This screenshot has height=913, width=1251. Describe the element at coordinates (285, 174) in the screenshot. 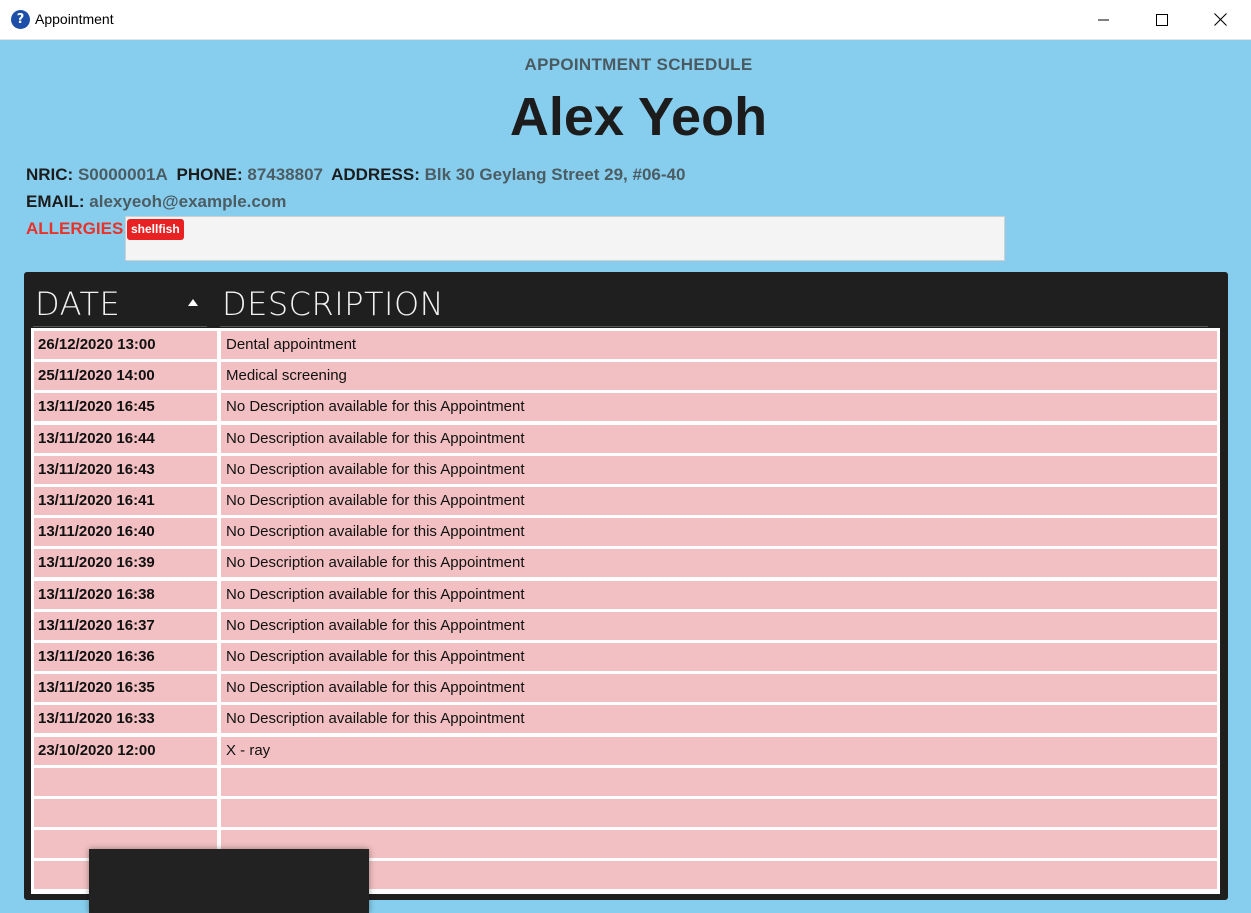

I see `phone-value: 87438807` at that location.